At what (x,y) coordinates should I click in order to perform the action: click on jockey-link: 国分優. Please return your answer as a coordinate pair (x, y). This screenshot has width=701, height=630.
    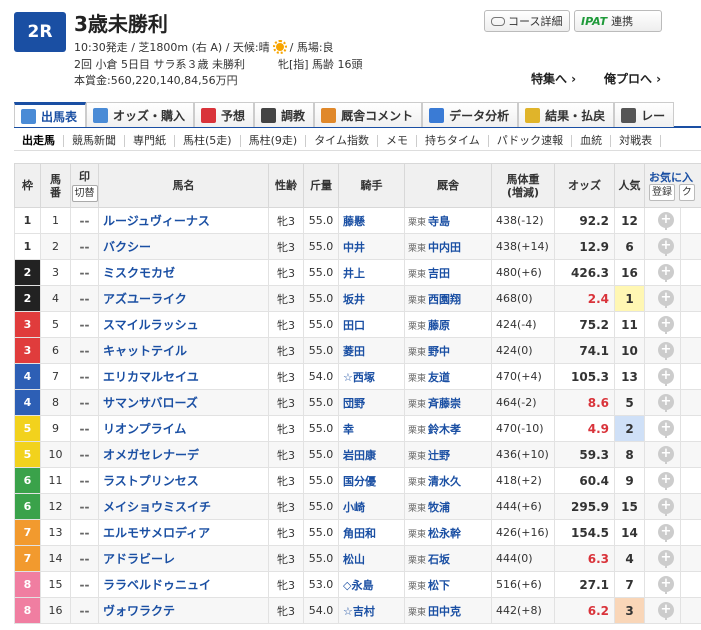
    Looking at the image, I should click on (371, 480).